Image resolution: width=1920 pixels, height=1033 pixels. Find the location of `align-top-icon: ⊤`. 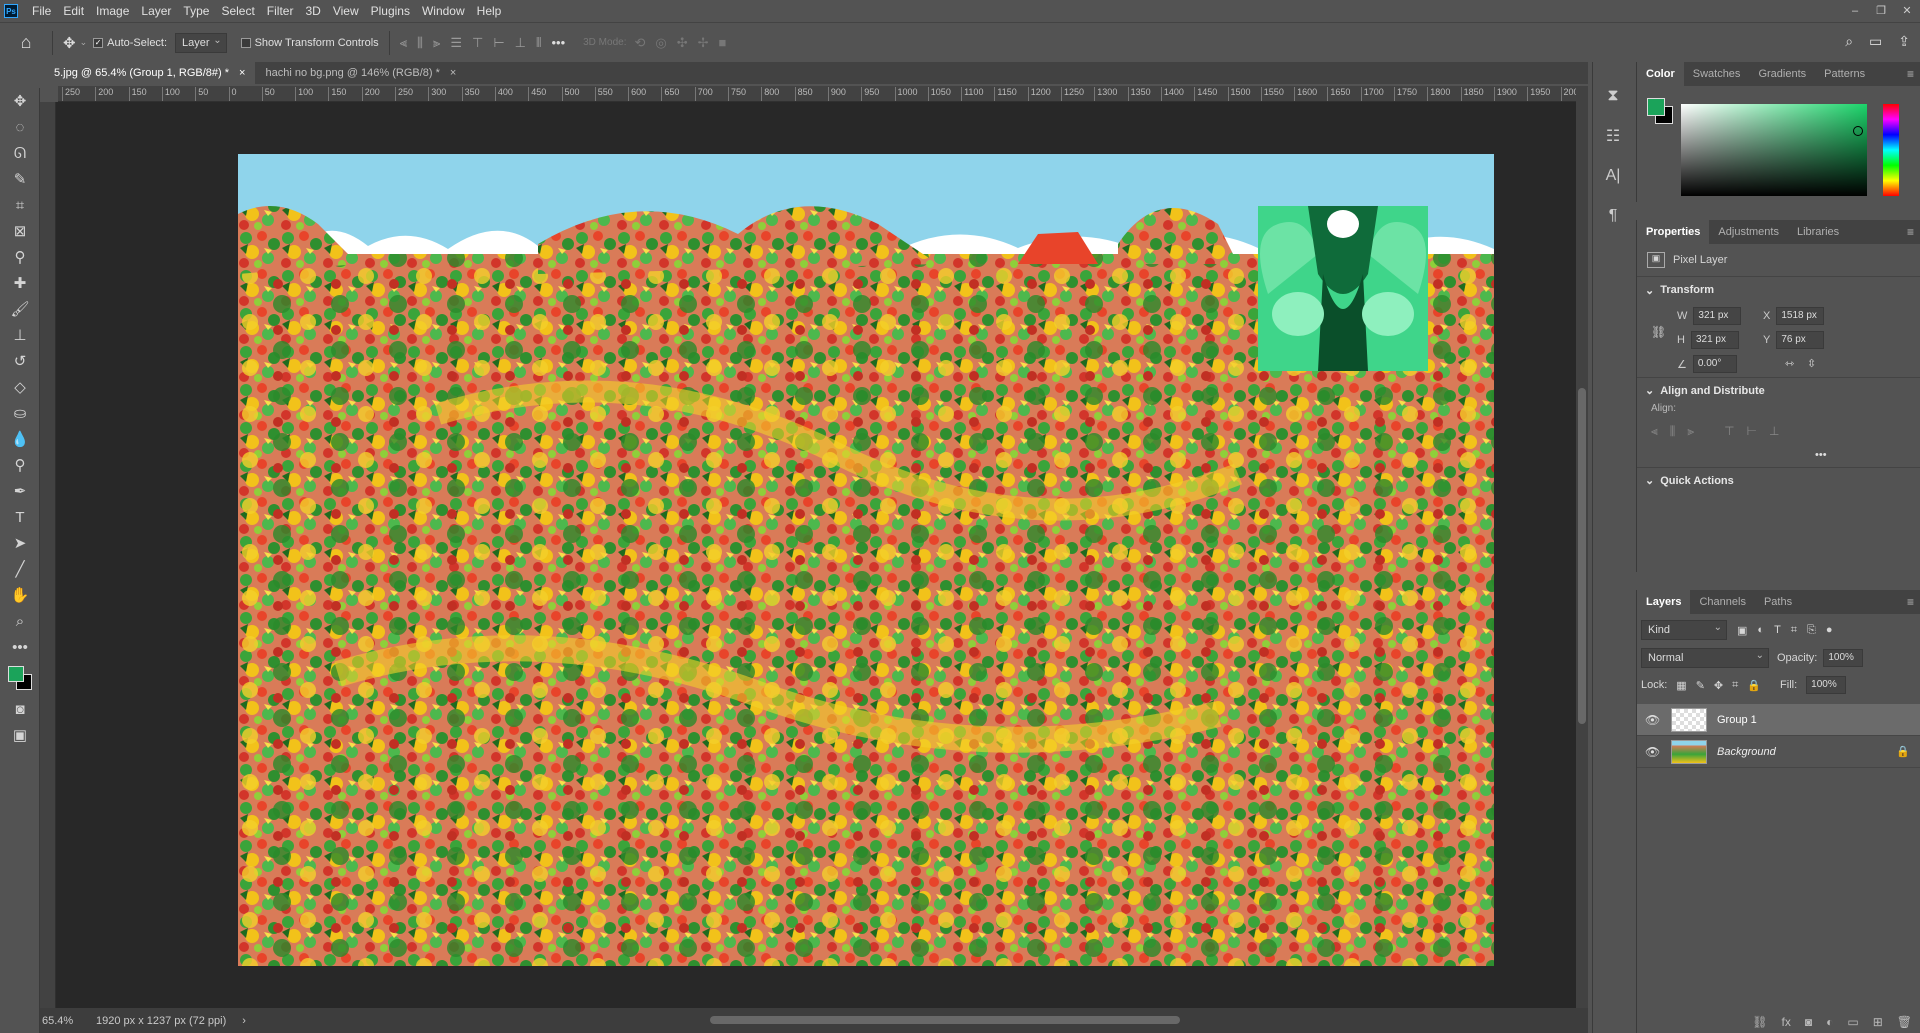

align-top-icon: ⊤ is located at coordinates (1729, 431).